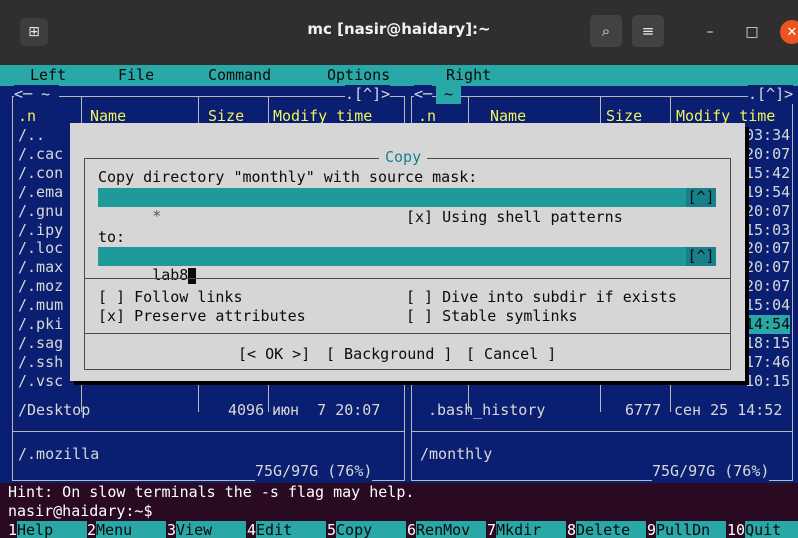 This screenshot has width=798, height=538. Describe the element at coordinates (40, 230) in the screenshot. I see `left-file-entry: /.ipy` at that location.